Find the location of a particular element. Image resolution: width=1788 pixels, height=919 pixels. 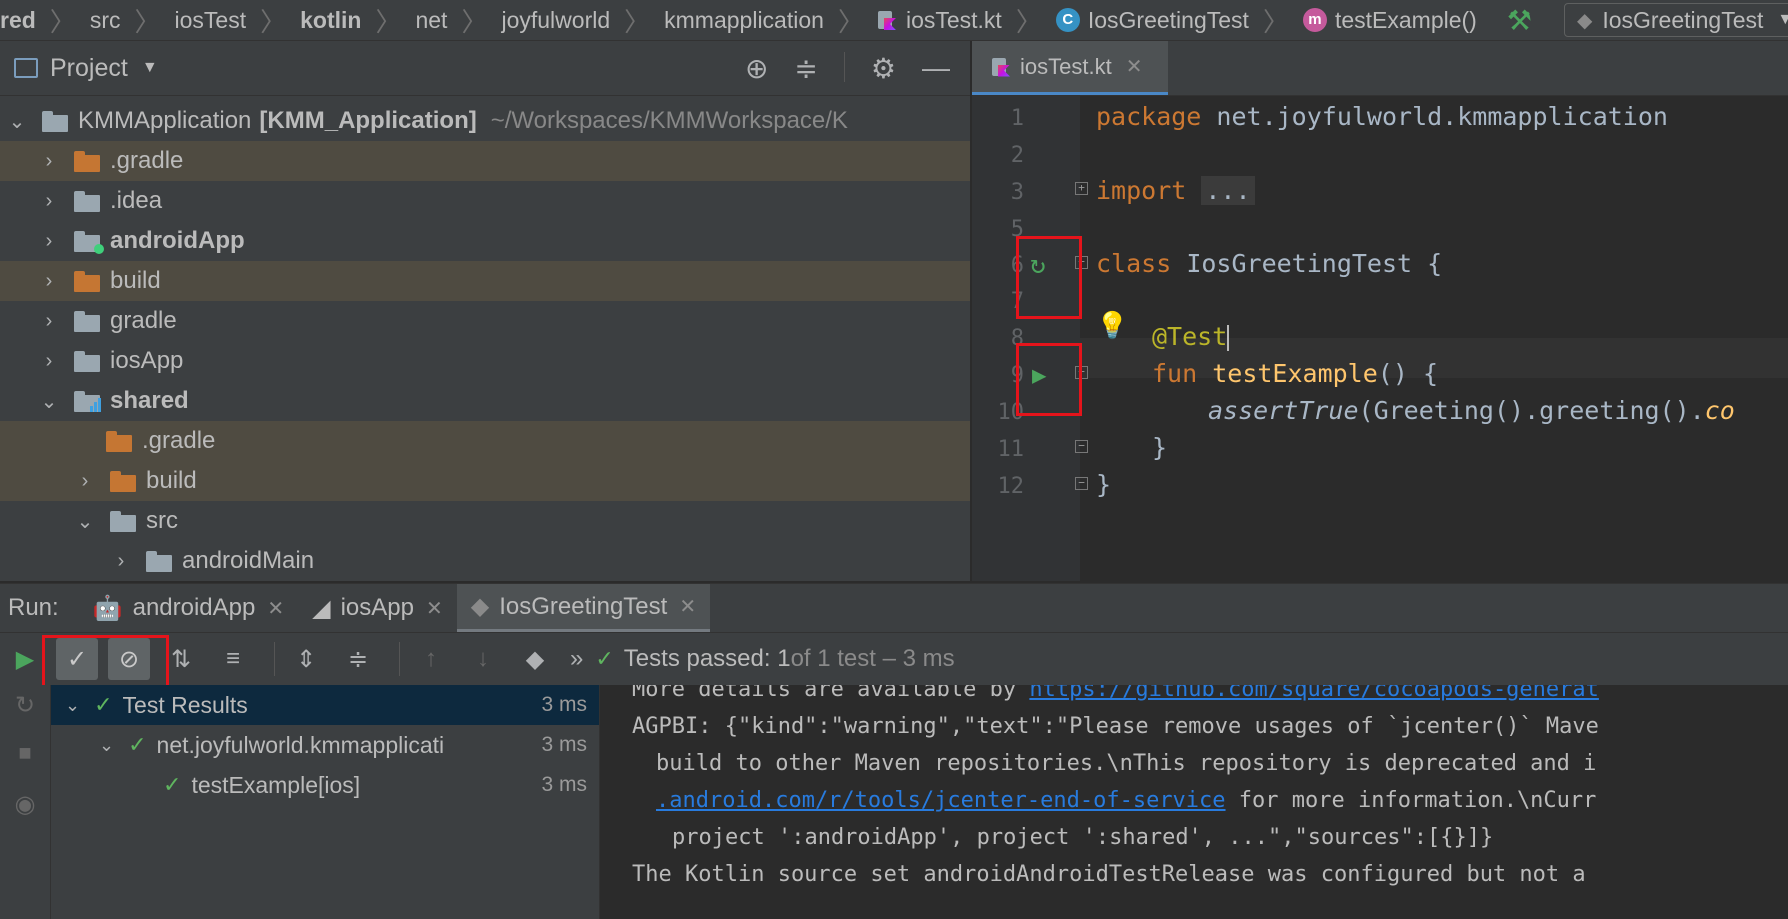

editor-tab-iostest: iosTest.kt ✕ is located at coordinates (1070, 68).